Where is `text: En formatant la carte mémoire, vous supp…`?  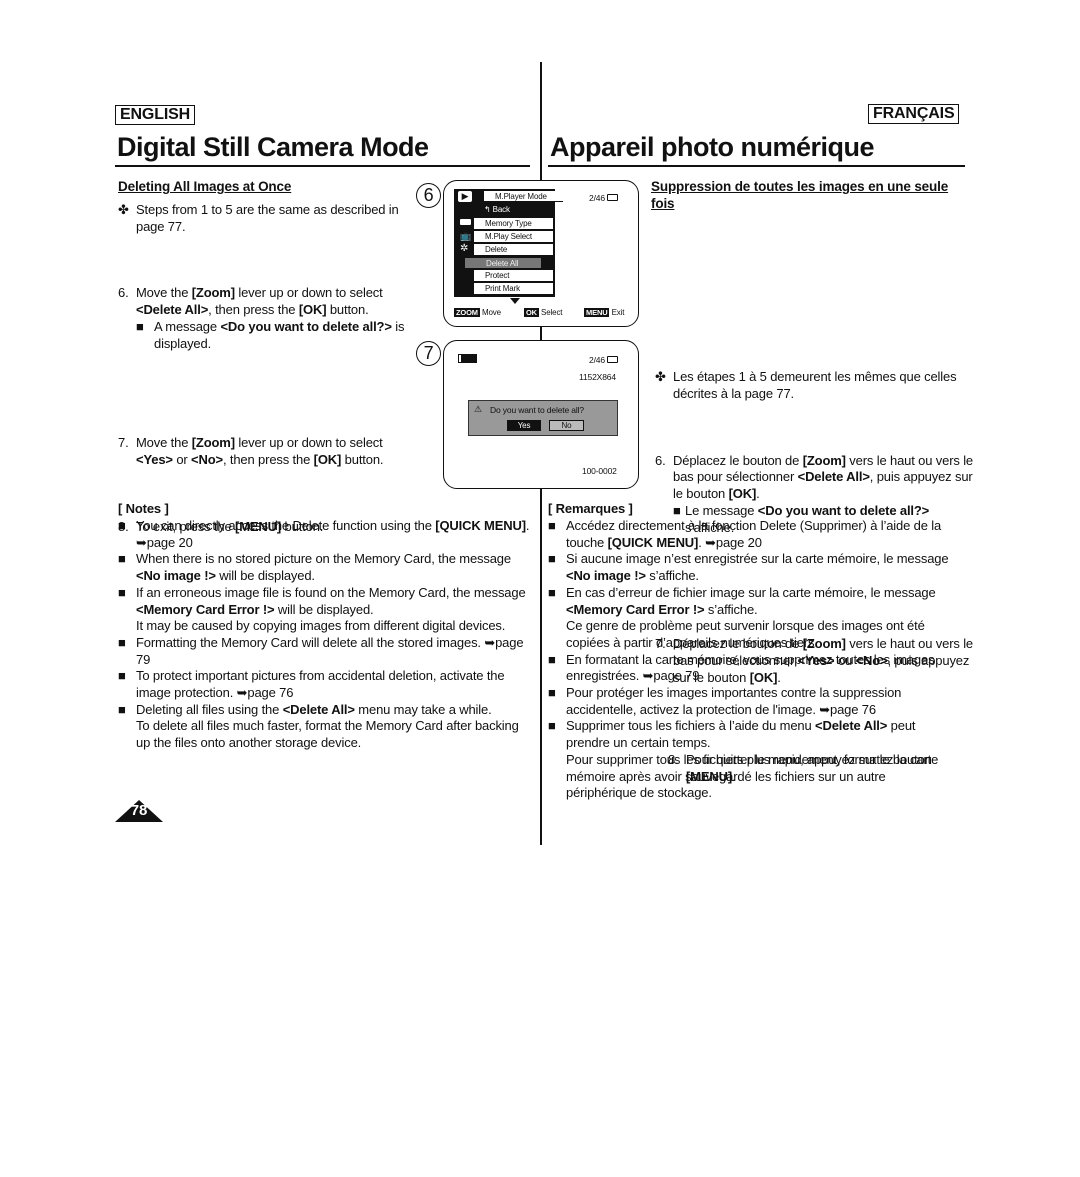 text: En formatant la carte mémoire, vous supp… is located at coordinates (750, 667).